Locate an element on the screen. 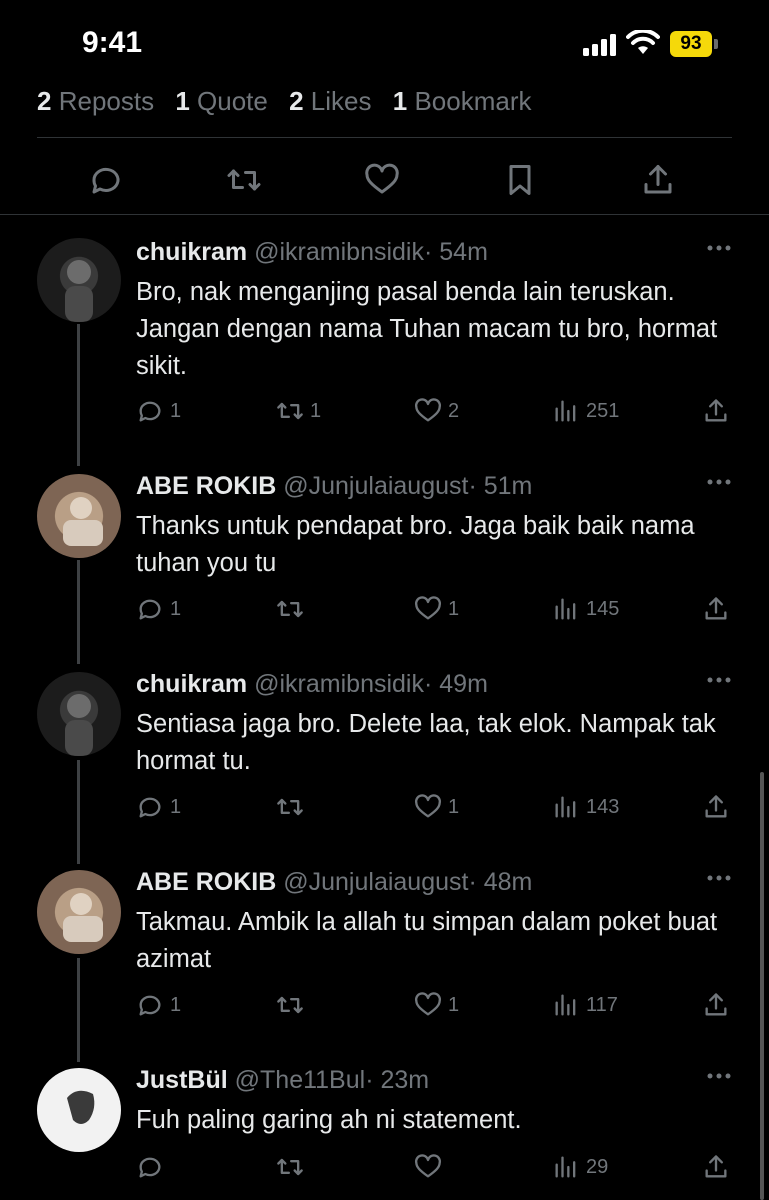 This screenshot has height=1200, width=769. reply-count-button is located at coordinates (153, 1167).